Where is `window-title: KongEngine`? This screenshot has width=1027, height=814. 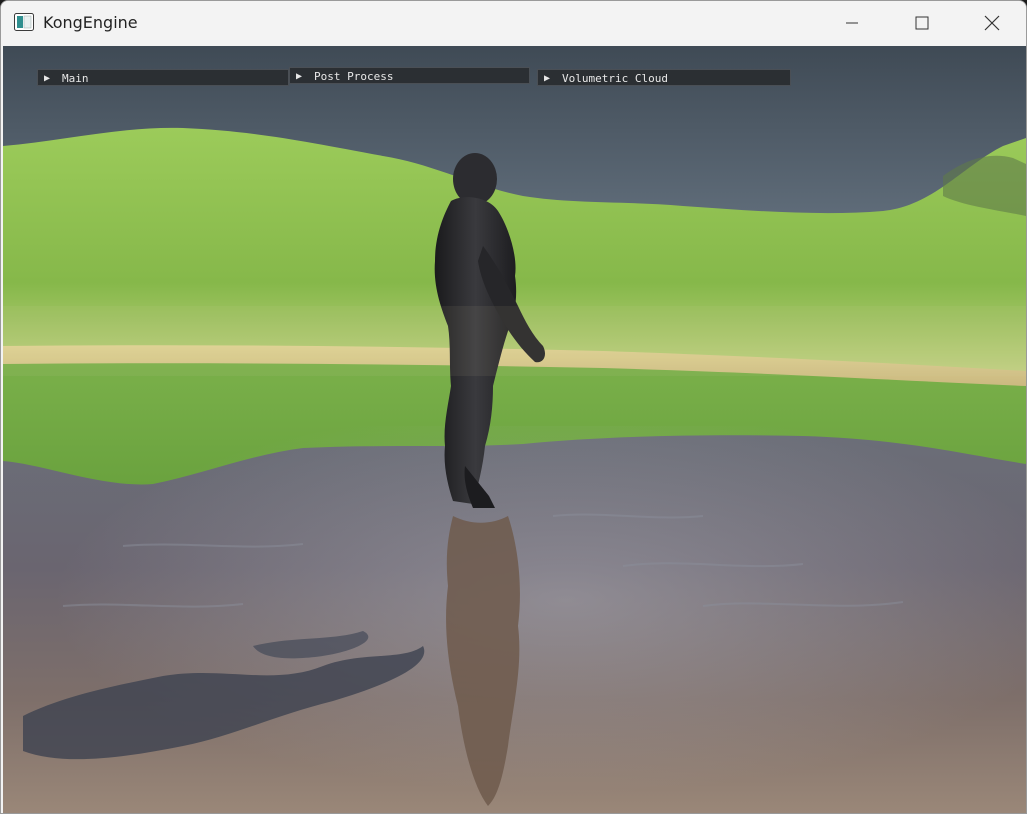
window-title: KongEngine is located at coordinates (90, 22).